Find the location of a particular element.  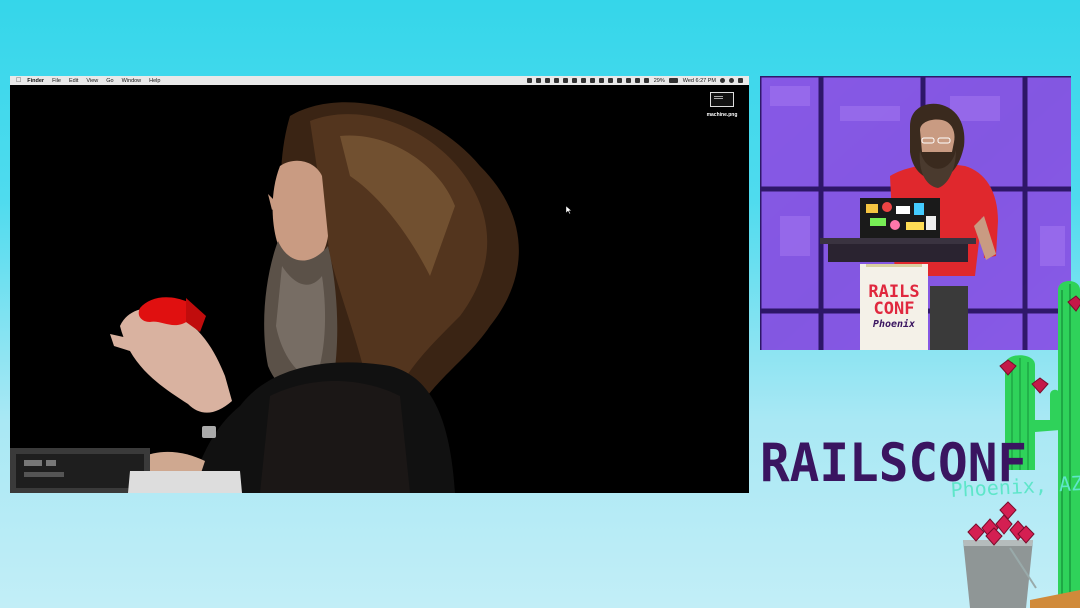

link-icon is located at coordinates (592, 80).